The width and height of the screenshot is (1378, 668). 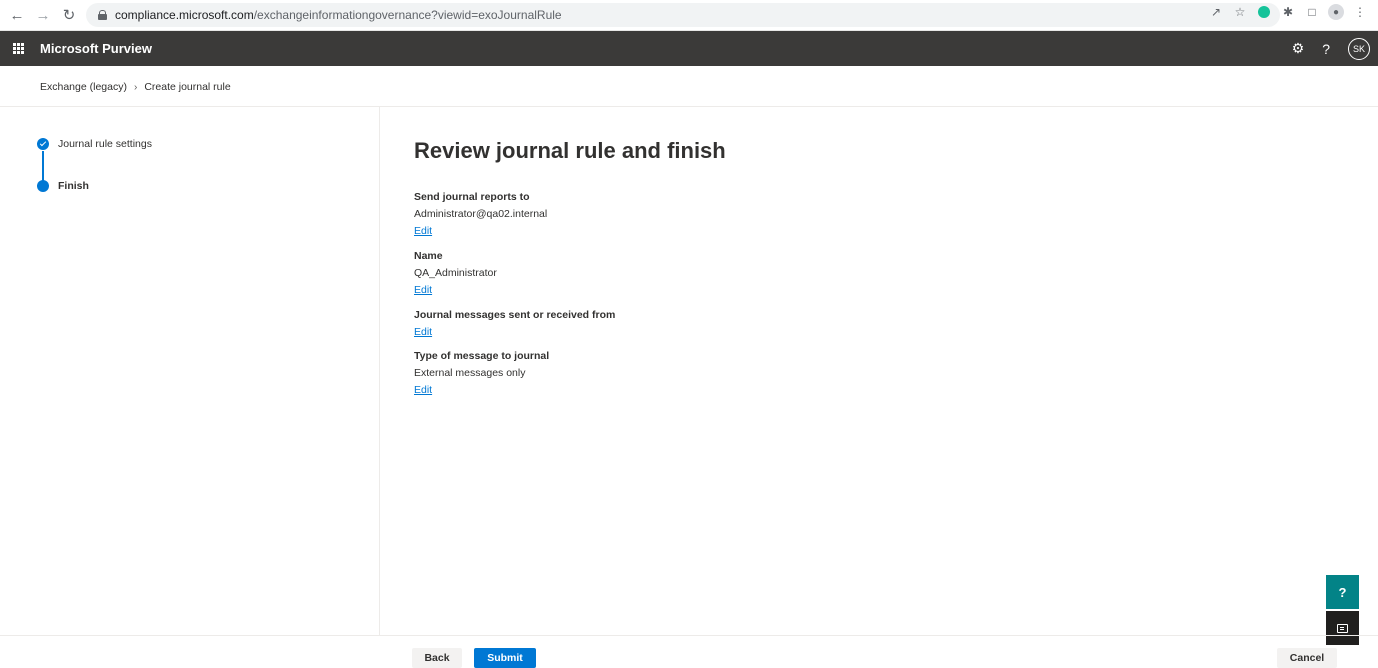 I want to click on step-label: Journal rule settings, so click(x=105, y=144).